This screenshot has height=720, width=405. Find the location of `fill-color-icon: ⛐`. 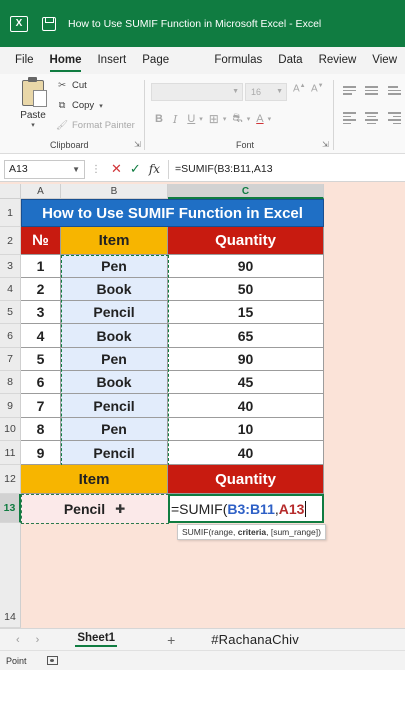

fill-color-icon: ⛐ is located at coordinates (237, 119).